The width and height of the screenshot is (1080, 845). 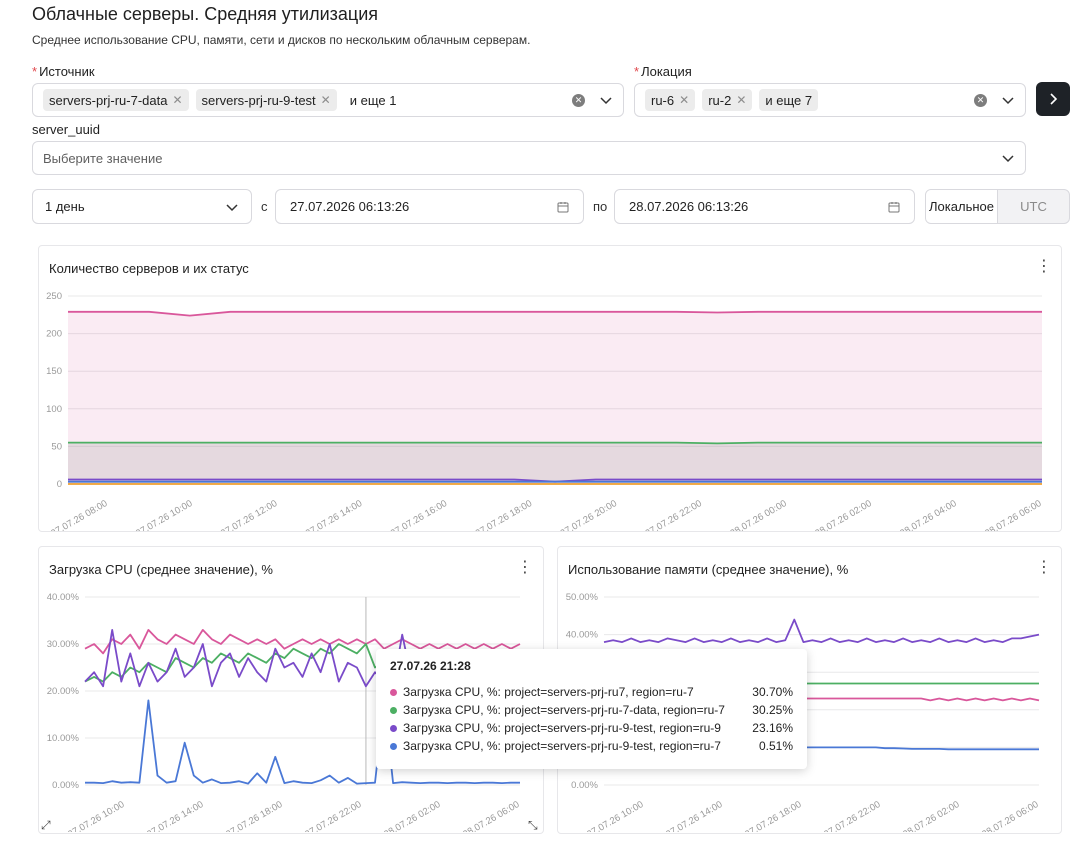 I want to click on y-tick-label: 40.00%, so click(x=63, y=597).